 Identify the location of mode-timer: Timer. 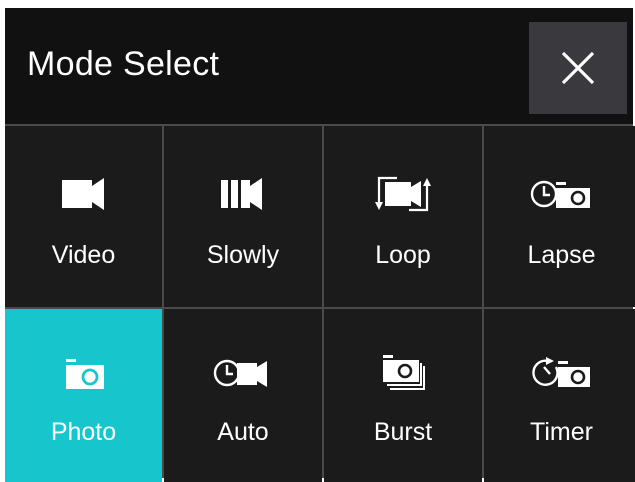
(559, 395).